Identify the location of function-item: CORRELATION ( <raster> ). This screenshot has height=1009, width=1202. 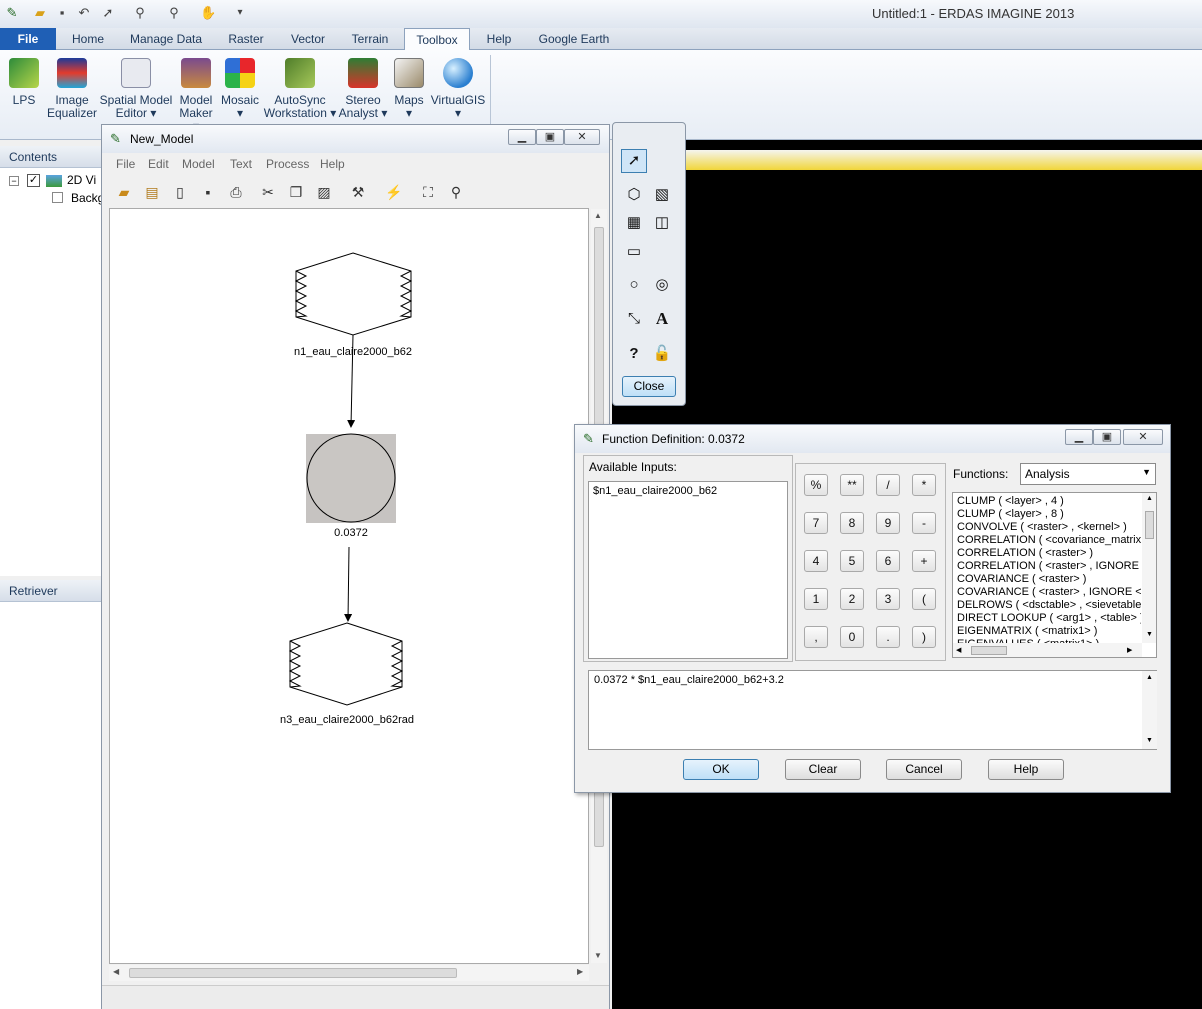
(1049, 553).